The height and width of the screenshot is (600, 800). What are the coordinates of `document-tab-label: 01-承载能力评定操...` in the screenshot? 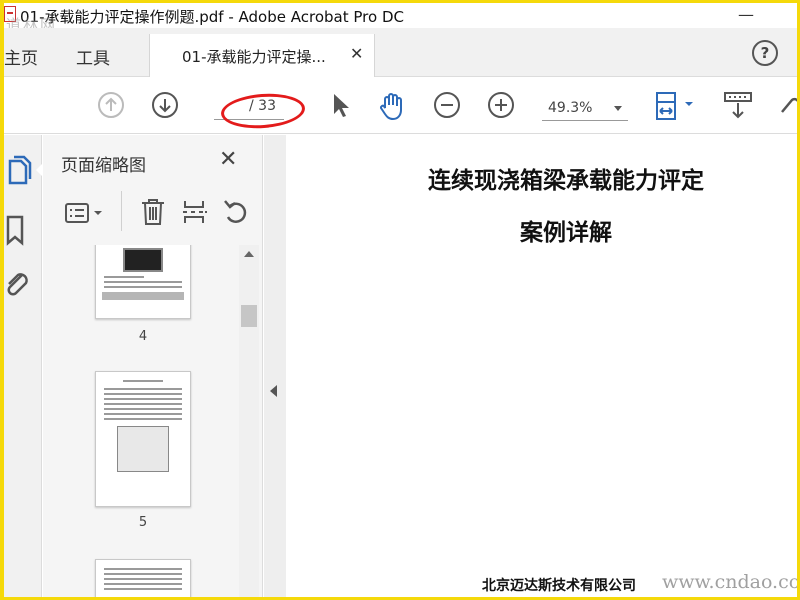 It's located at (254, 57).